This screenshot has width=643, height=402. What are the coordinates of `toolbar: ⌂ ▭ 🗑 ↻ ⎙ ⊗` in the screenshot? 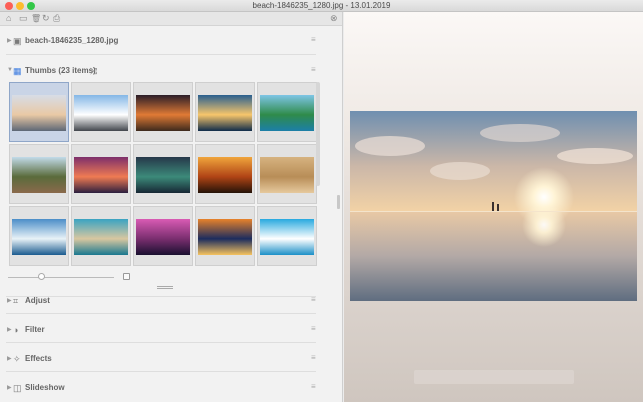 It's located at (171, 19).